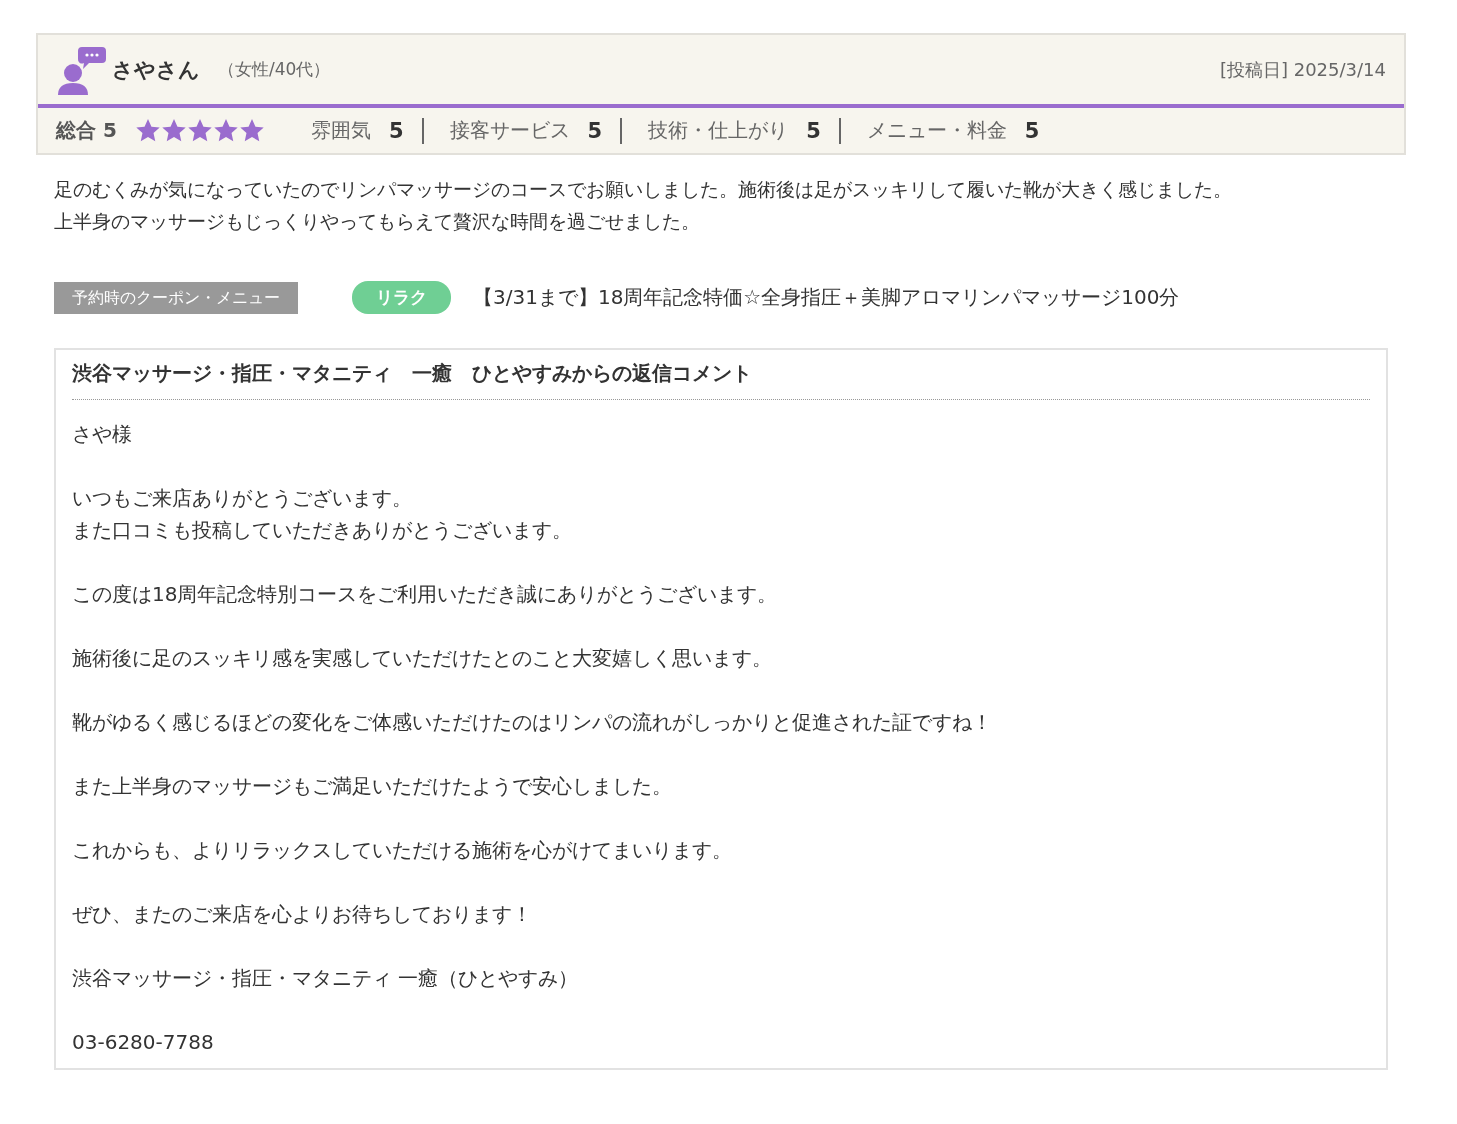 The width and height of the screenshot is (1457, 1124). What do you see at coordinates (242, 498) in the screenshot?
I see `reply-paragraph: いつもご来店ありがとうございます。` at bounding box center [242, 498].